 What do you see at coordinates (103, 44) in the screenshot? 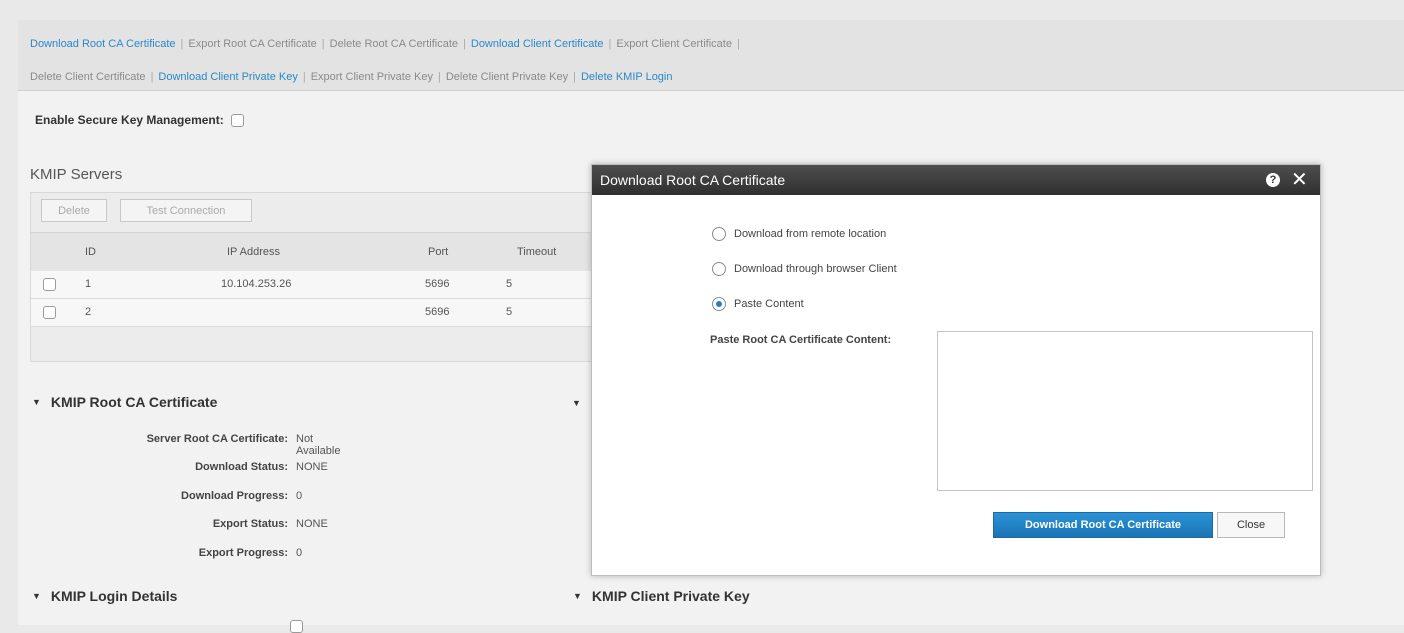
I see `download-root-ca-link: Download Root CA Certificate` at bounding box center [103, 44].